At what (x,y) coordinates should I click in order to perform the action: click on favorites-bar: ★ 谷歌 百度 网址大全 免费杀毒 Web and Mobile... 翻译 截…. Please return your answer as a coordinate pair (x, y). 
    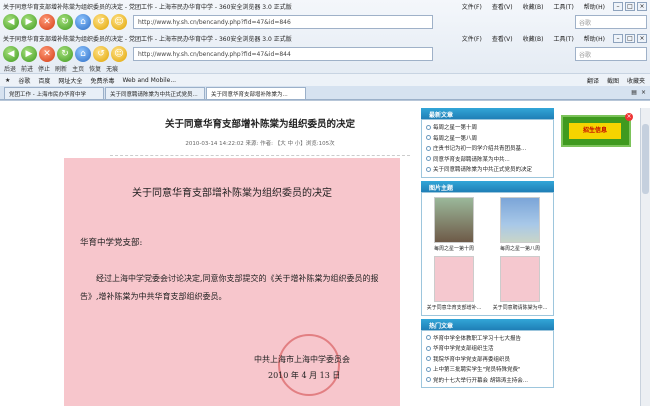
    Looking at the image, I should click on (325, 79).